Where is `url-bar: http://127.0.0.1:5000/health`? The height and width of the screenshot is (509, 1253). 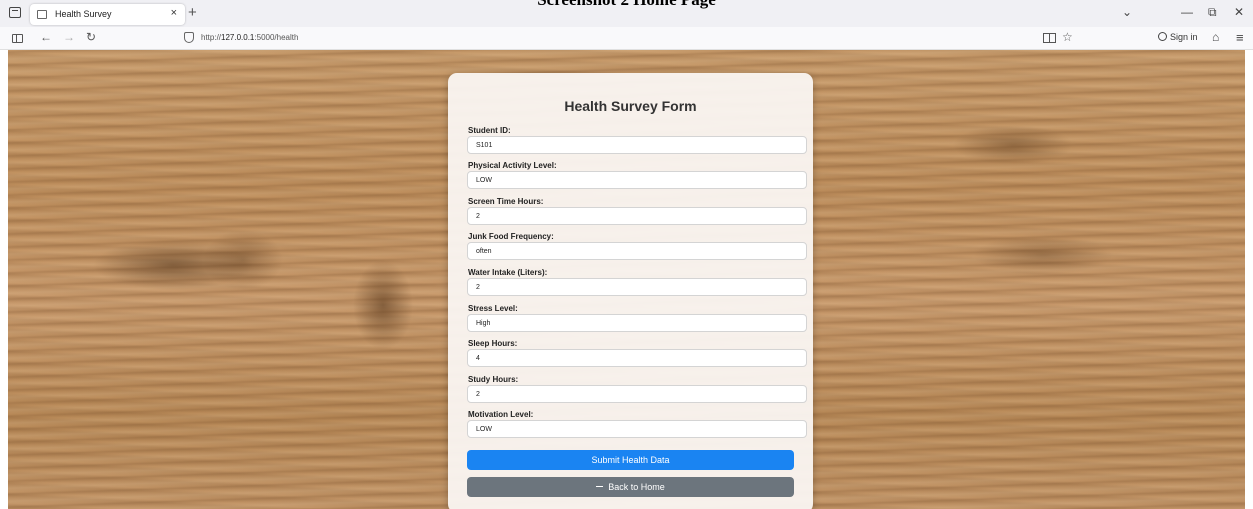 url-bar: http://127.0.0.1:5000/health is located at coordinates (249, 37).